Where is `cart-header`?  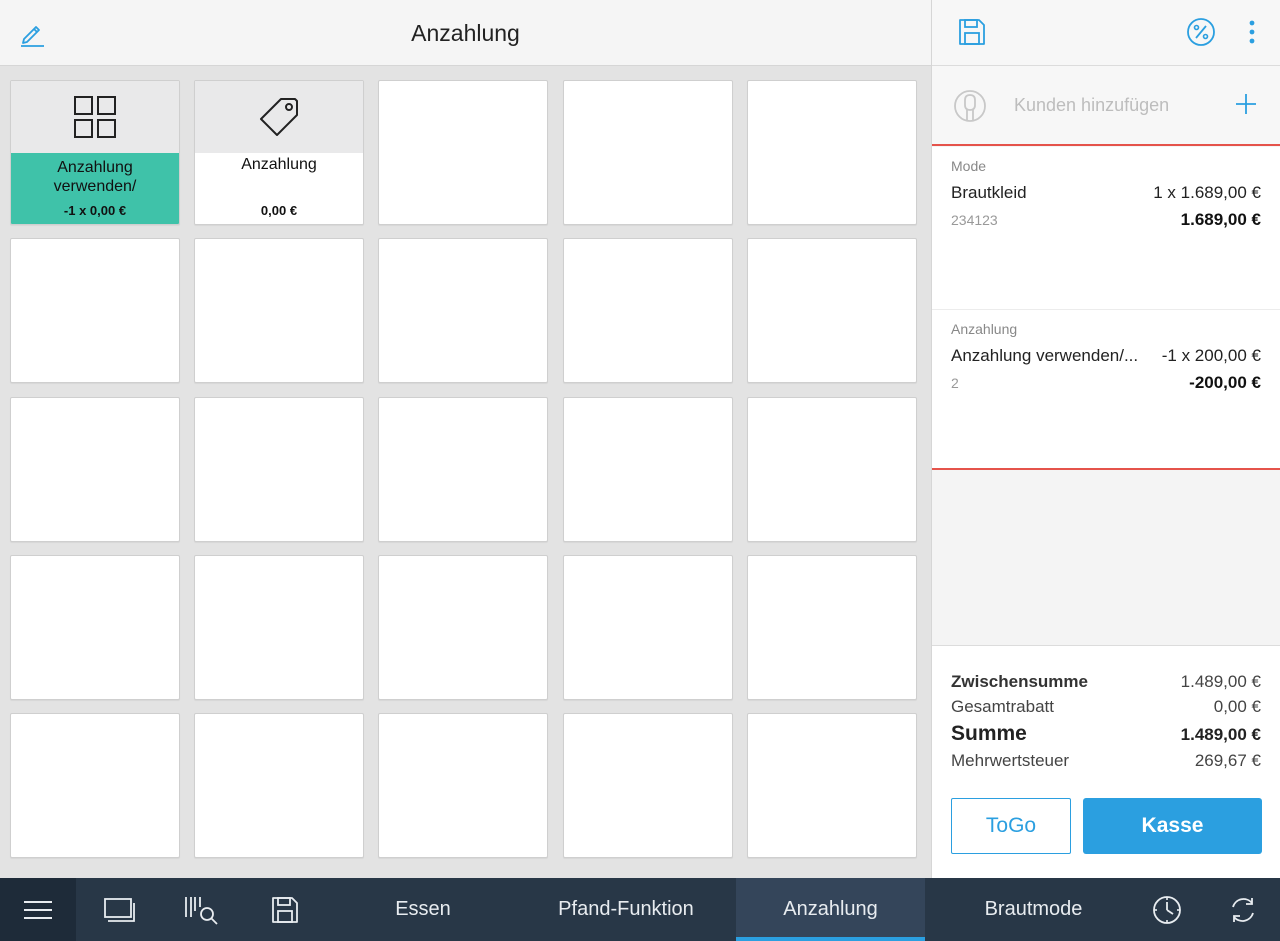 cart-header is located at coordinates (1106, 33).